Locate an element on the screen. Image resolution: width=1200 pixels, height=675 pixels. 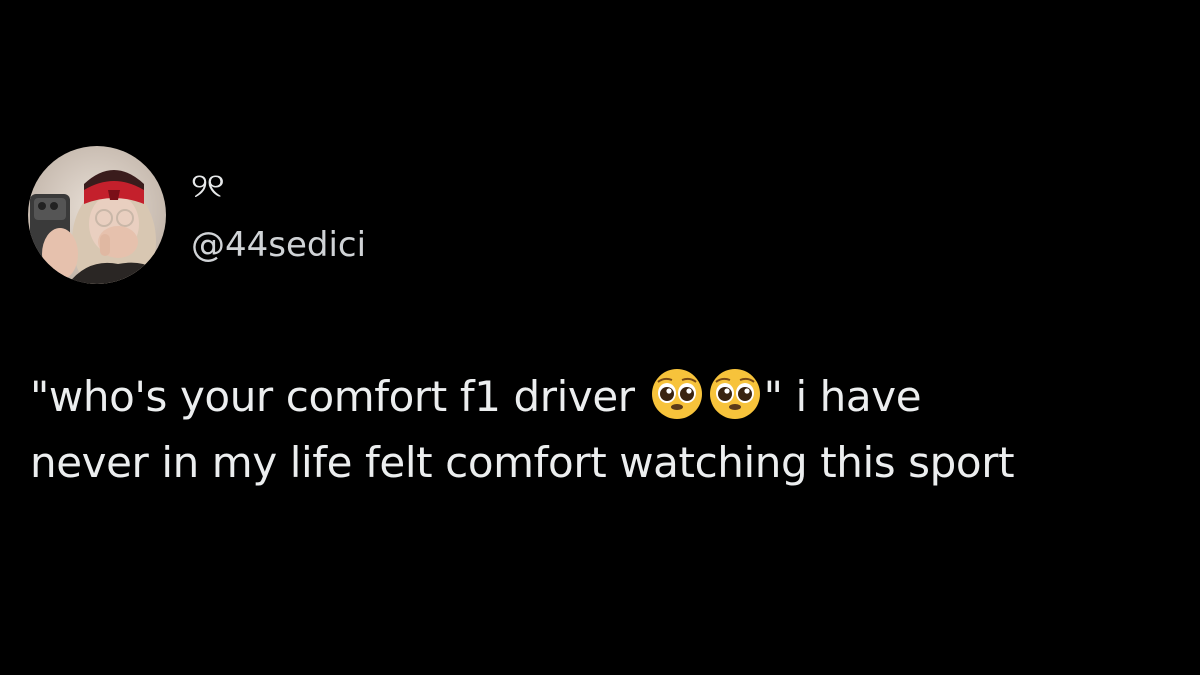
tweet-line-1: "who's your comfort f1 driver " i have is located at coordinates (605, 397).